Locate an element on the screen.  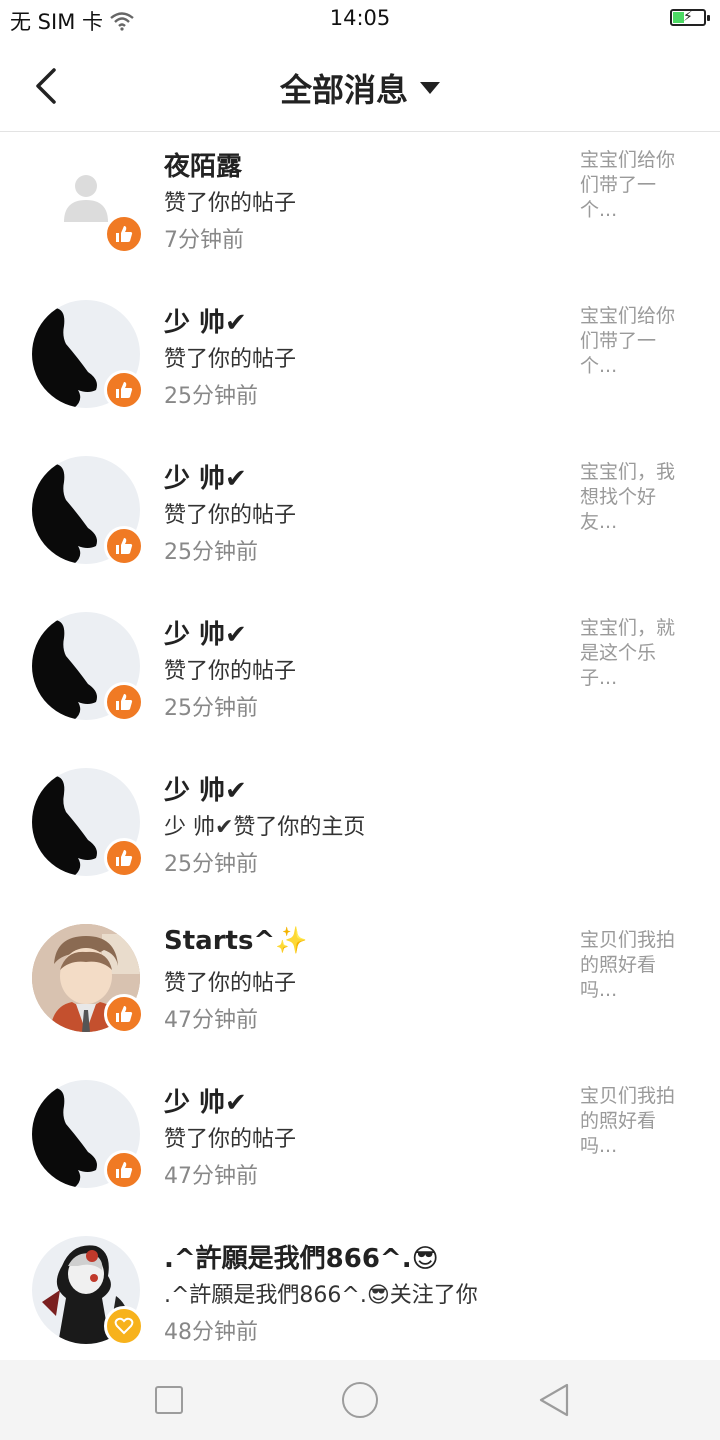
home-icon is located at coordinates (360, 1400).